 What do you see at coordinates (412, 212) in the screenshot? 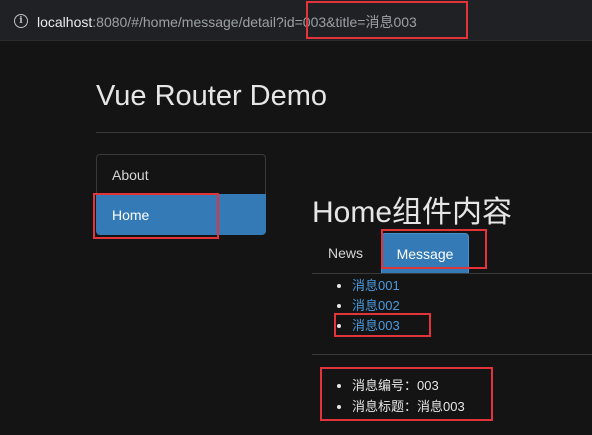
I see `home-title: Home组件内容` at bounding box center [412, 212].